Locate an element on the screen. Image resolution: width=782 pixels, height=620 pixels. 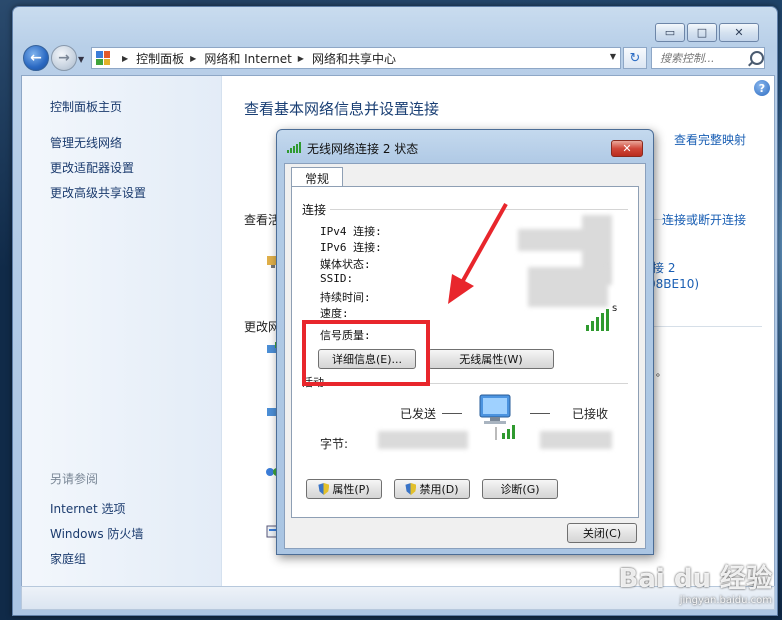
dialog-title: 无线网络连接 2 状态 is located at coordinates (363, 149).